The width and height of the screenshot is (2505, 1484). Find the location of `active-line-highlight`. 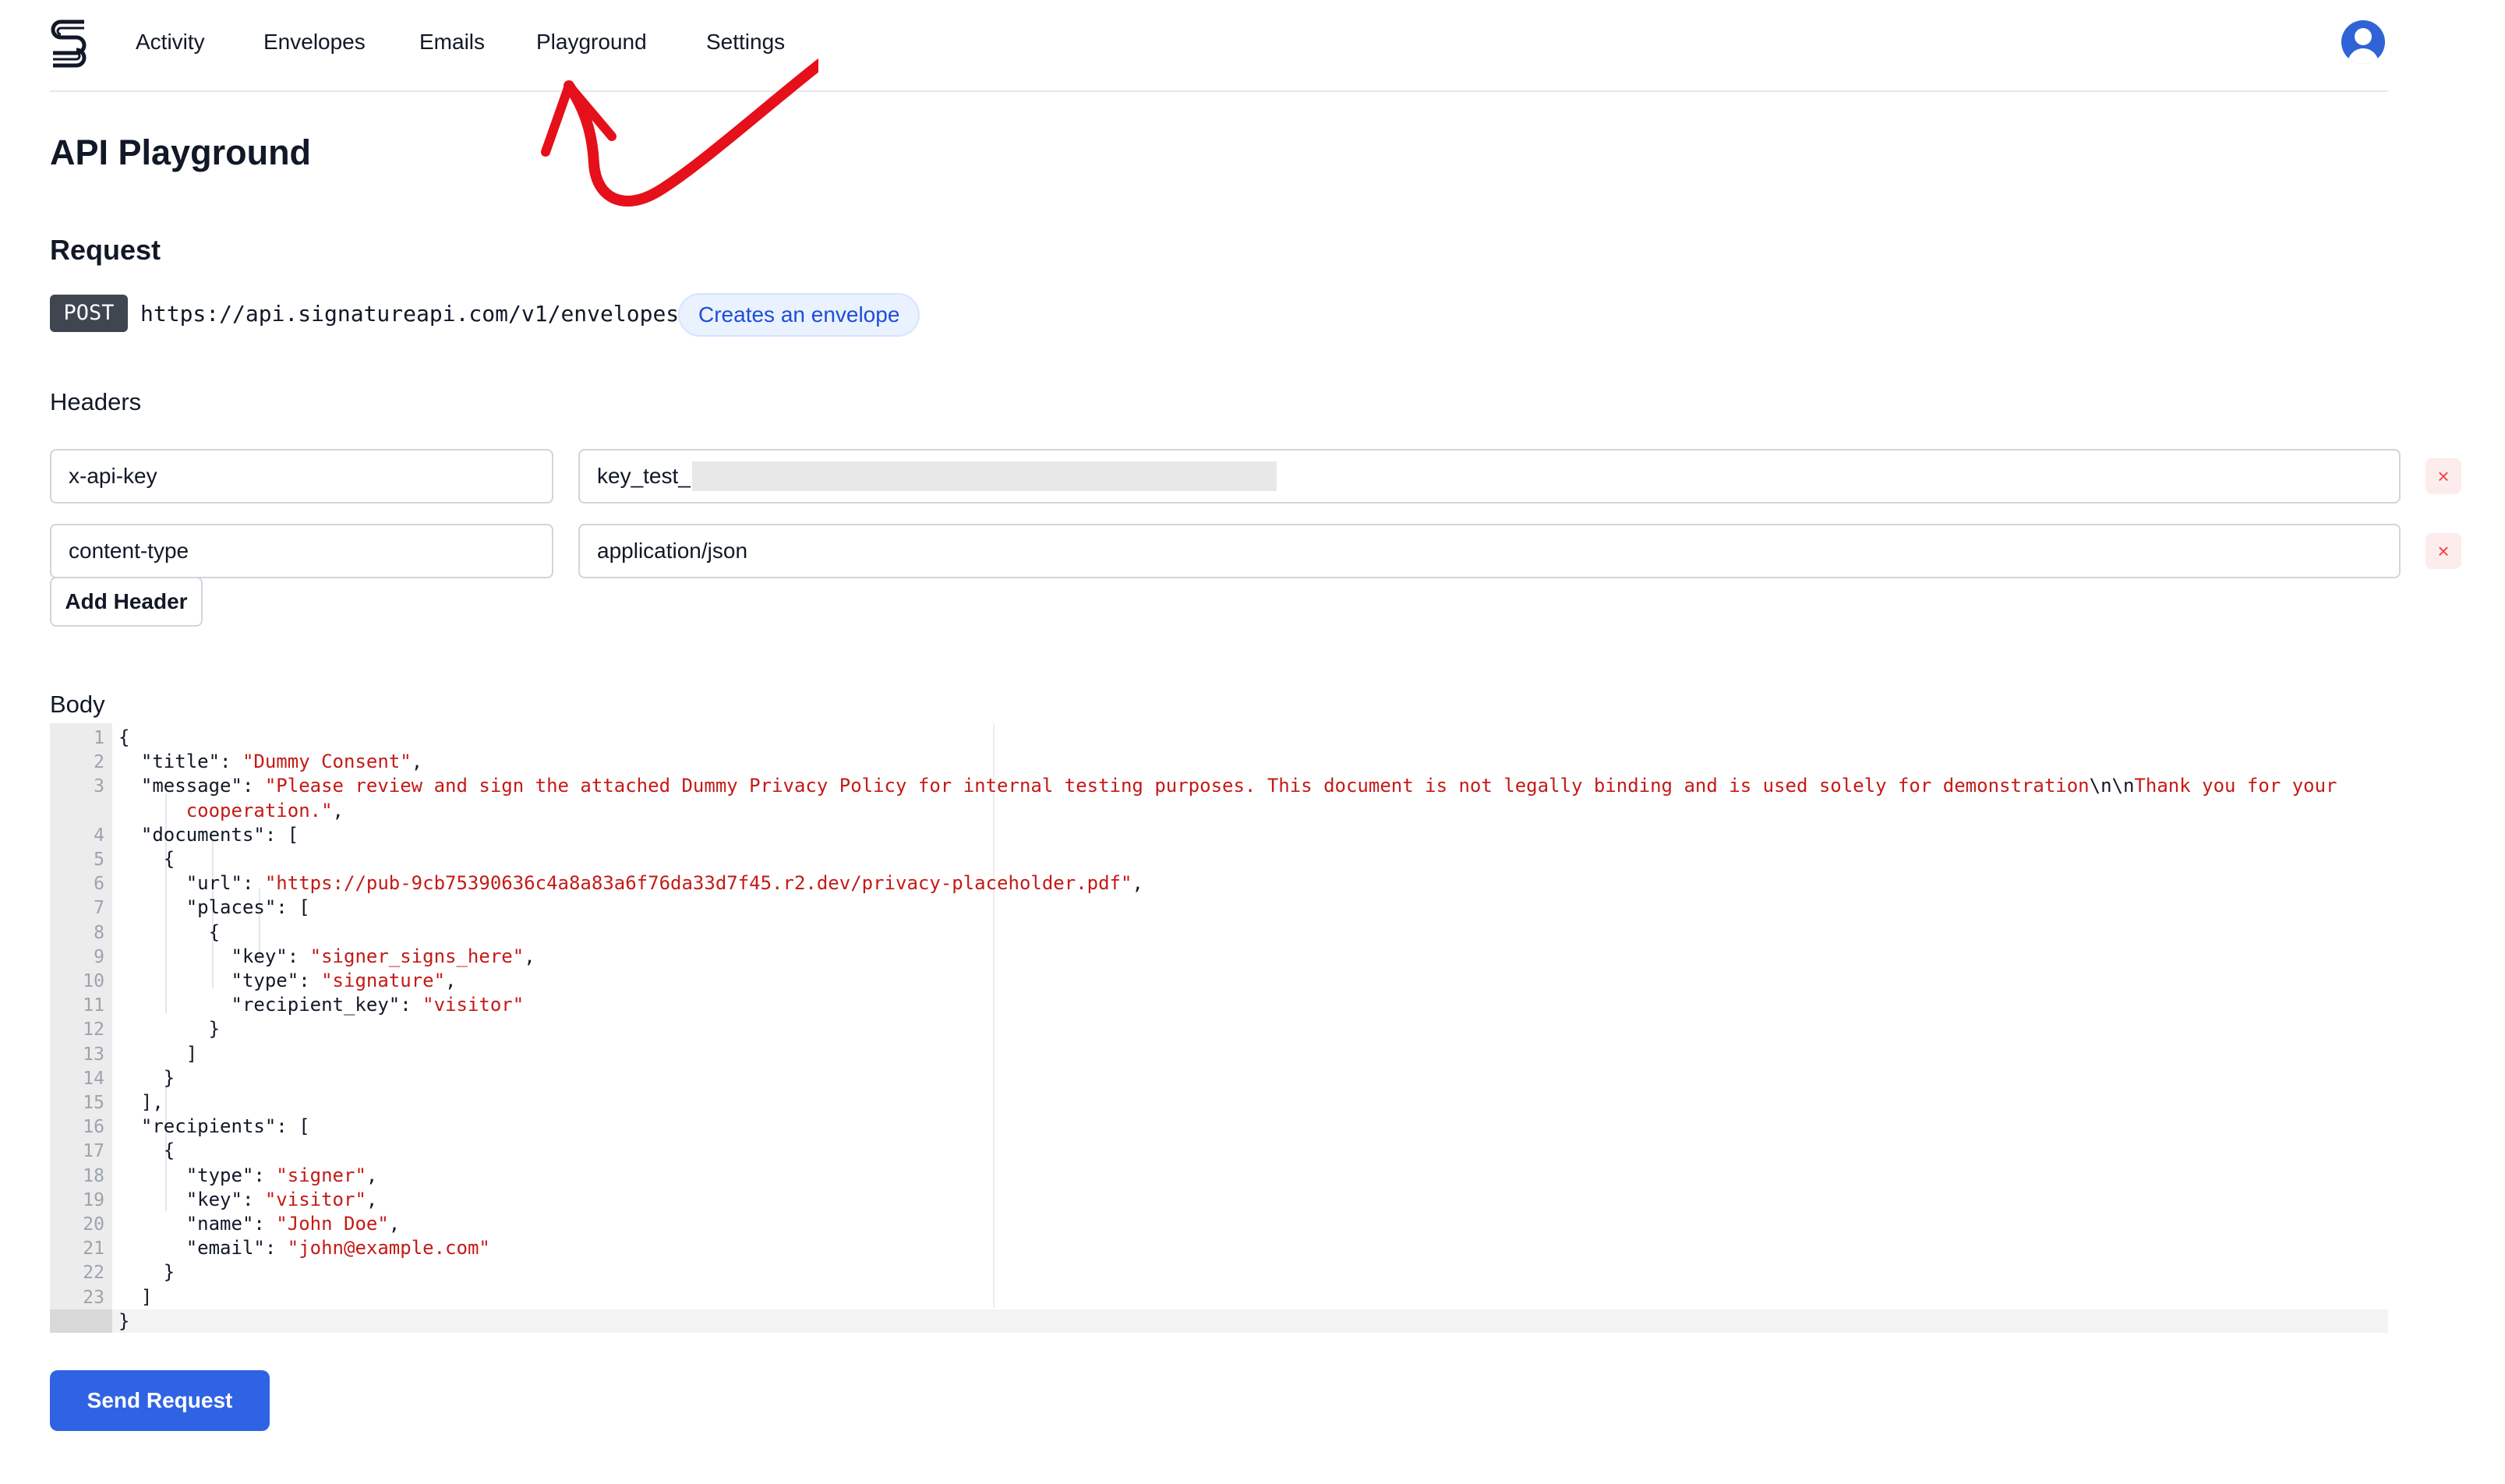

active-line-highlight is located at coordinates (1250, 1321).